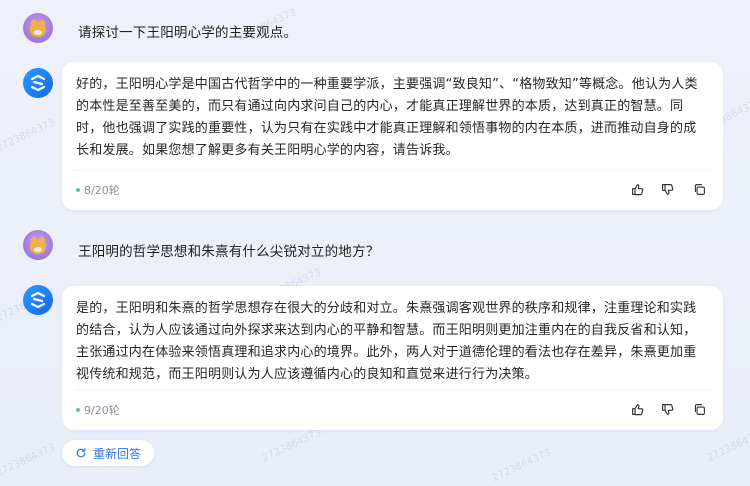 Image resolution: width=750 pixels, height=486 pixels. I want to click on card-footer: 8/20轮, so click(392, 190).